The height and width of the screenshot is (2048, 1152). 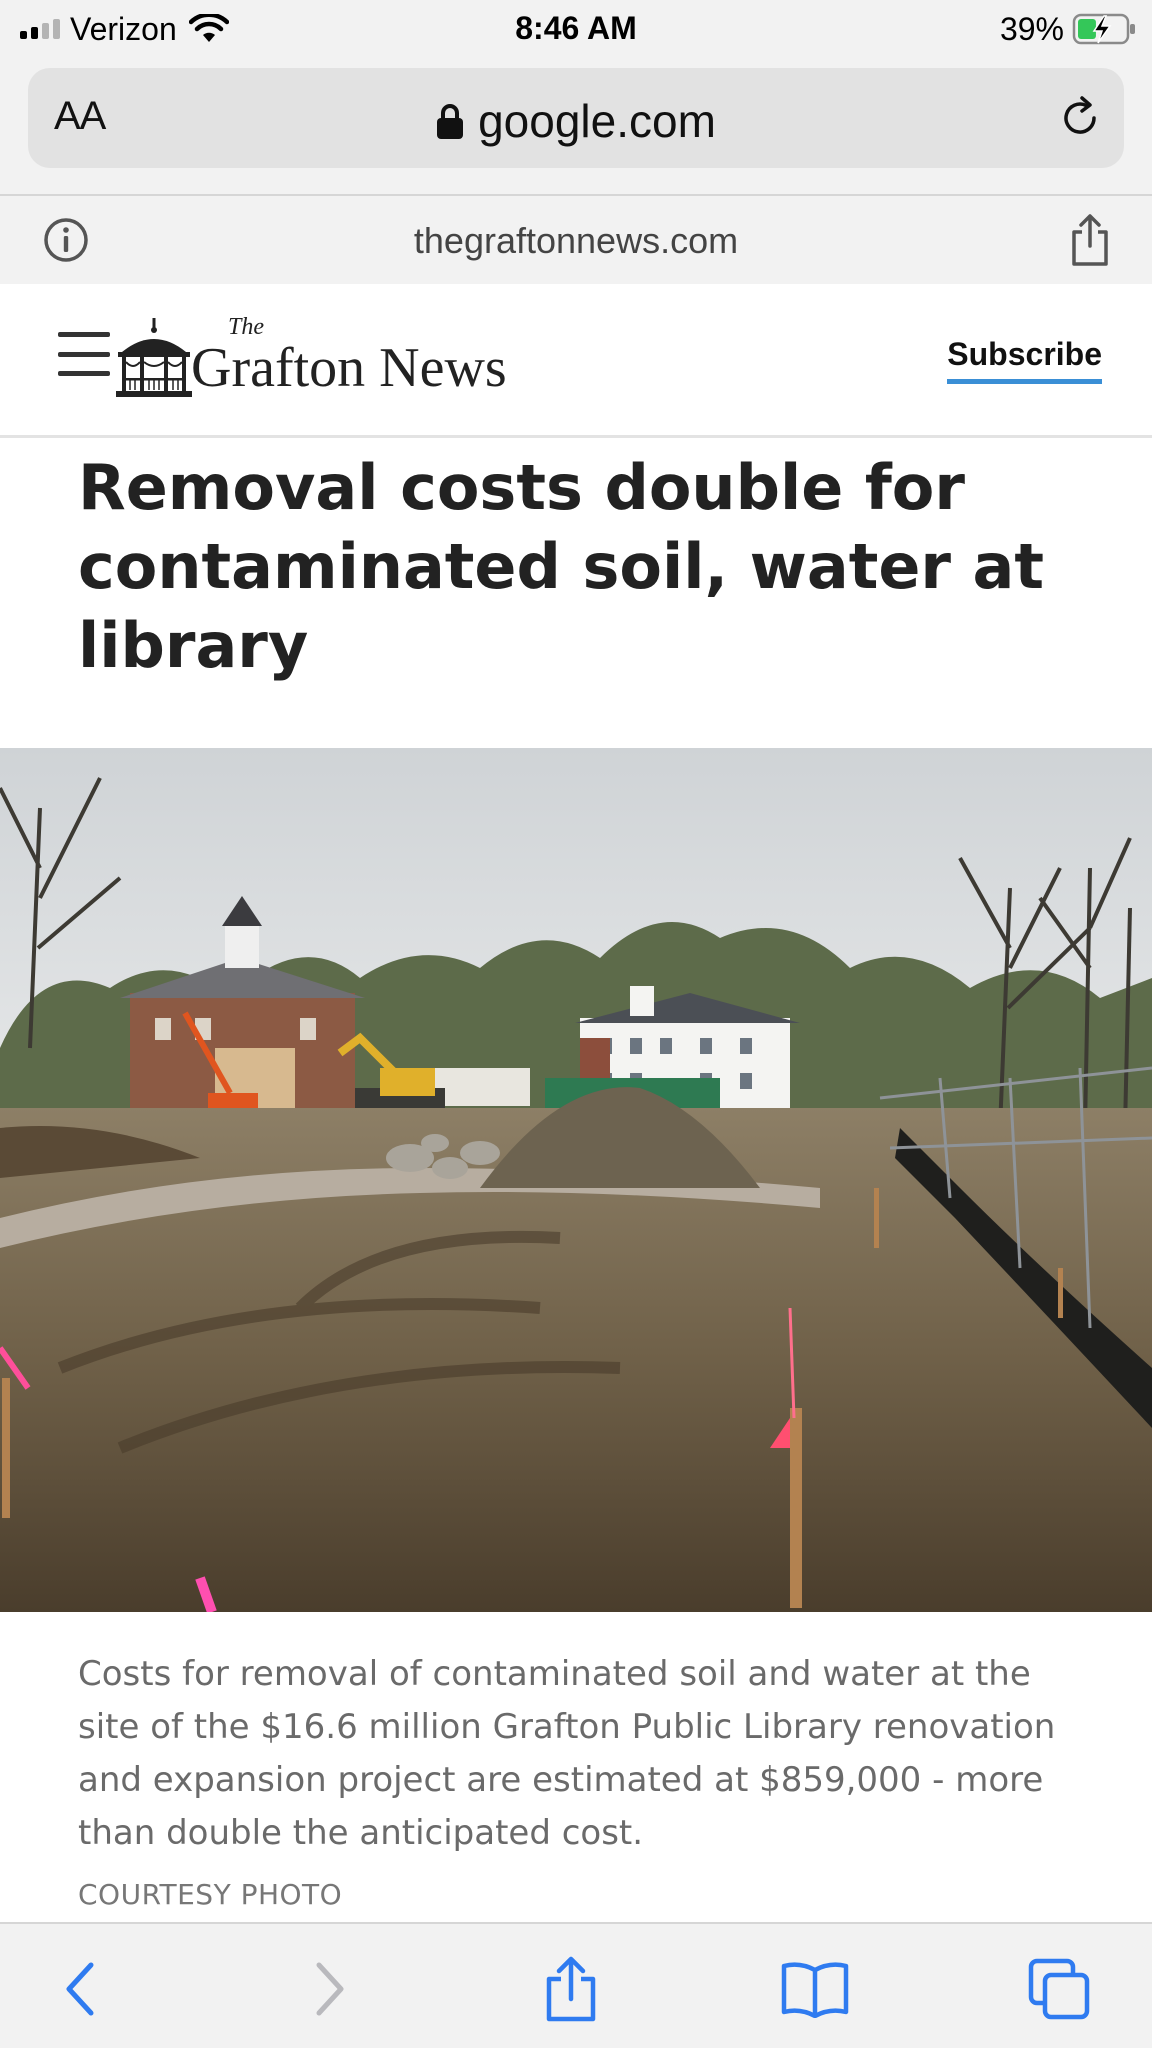 I want to click on bookmarks-icon, so click(x=815, y=1990).